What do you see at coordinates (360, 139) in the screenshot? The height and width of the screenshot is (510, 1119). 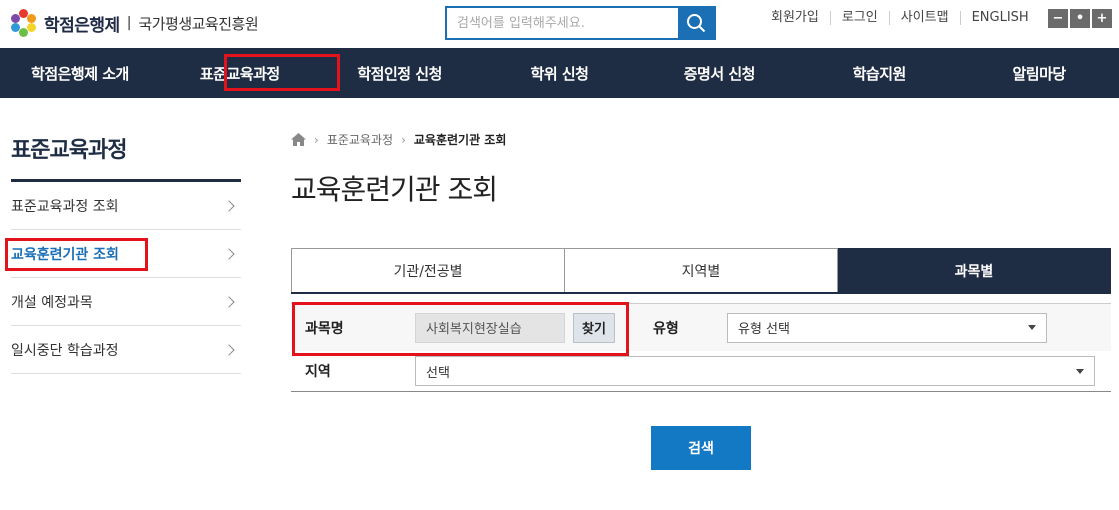 I see `breadcrumb-parent: 표준교육과정` at bounding box center [360, 139].